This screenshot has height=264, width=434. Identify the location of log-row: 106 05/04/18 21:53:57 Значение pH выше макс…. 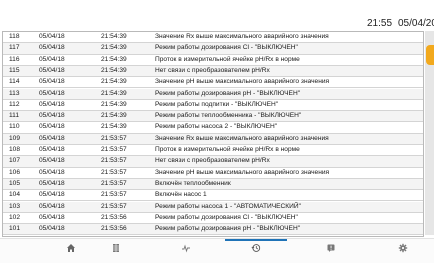
(213, 173).